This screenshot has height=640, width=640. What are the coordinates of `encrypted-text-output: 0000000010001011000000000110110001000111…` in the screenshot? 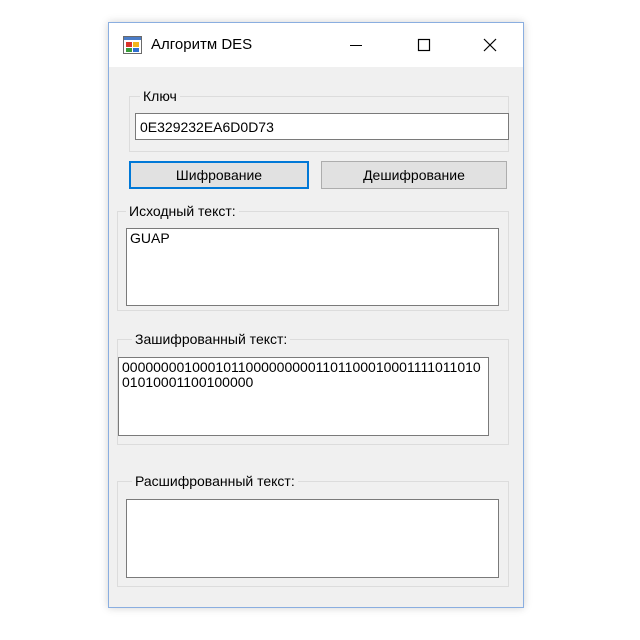 It's located at (303, 396).